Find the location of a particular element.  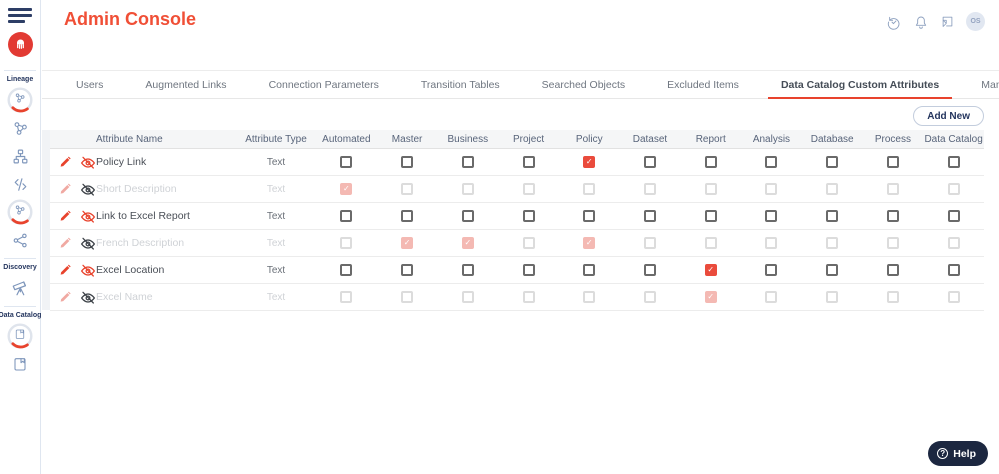

add-new-button: Add New is located at coordinates (948, 116).